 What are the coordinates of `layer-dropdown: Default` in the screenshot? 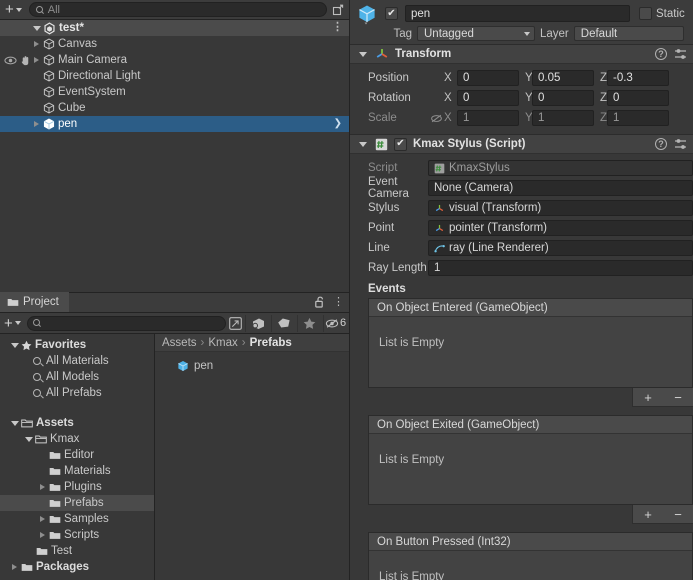 It's located at (628, 33).